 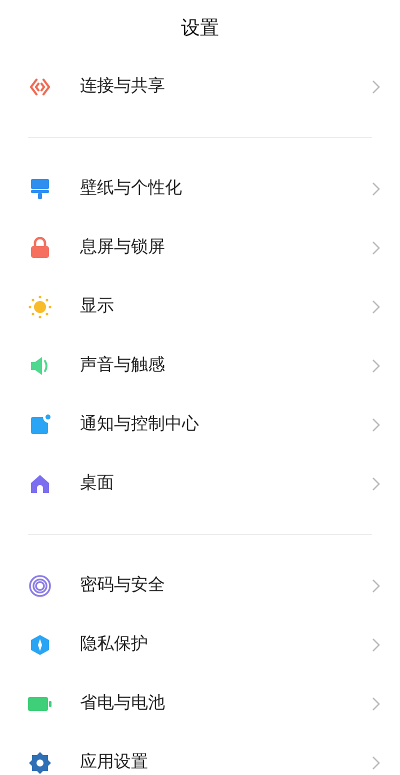 What do you see at coordinates (40, 483) in the screenshot?
I see `home-icon` at bounding box center [40, 483].